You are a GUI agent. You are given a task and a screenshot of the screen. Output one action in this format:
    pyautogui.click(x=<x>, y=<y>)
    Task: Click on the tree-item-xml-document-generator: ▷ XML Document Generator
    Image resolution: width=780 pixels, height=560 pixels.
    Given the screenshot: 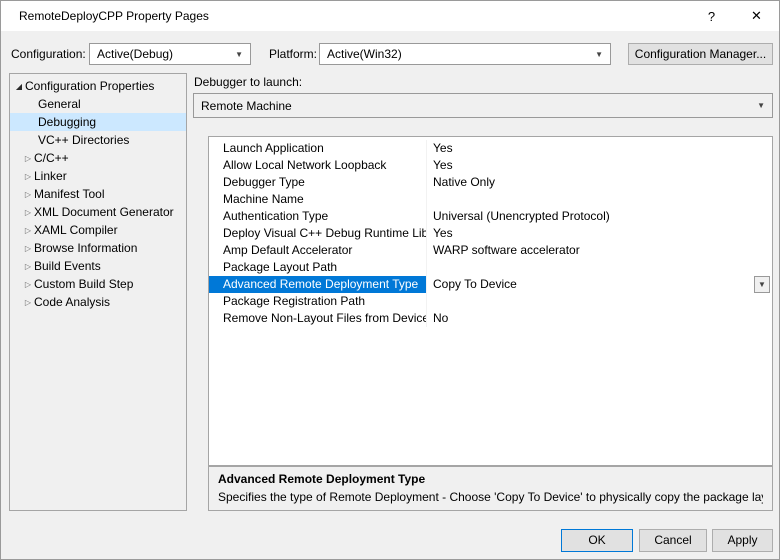 What is the action you would take?
    pyautogui.click(x=98, y=212)
    